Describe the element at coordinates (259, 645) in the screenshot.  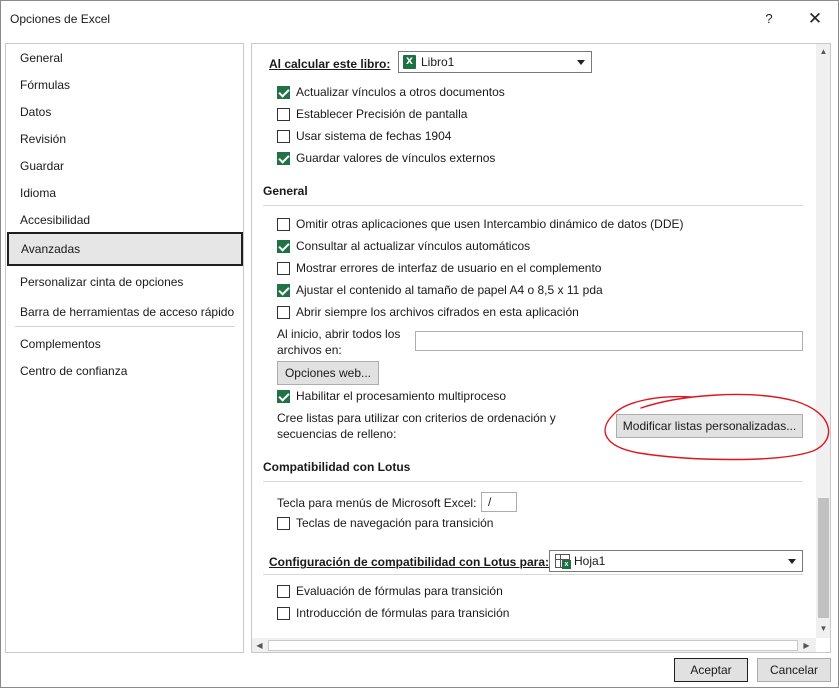
I see `scroll-left-arrow-icon: ◀` at that location.